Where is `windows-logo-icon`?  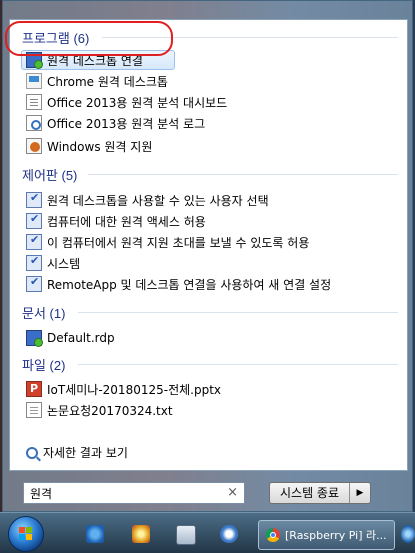
windows-logo-icon is located at coordinates (26, 534).